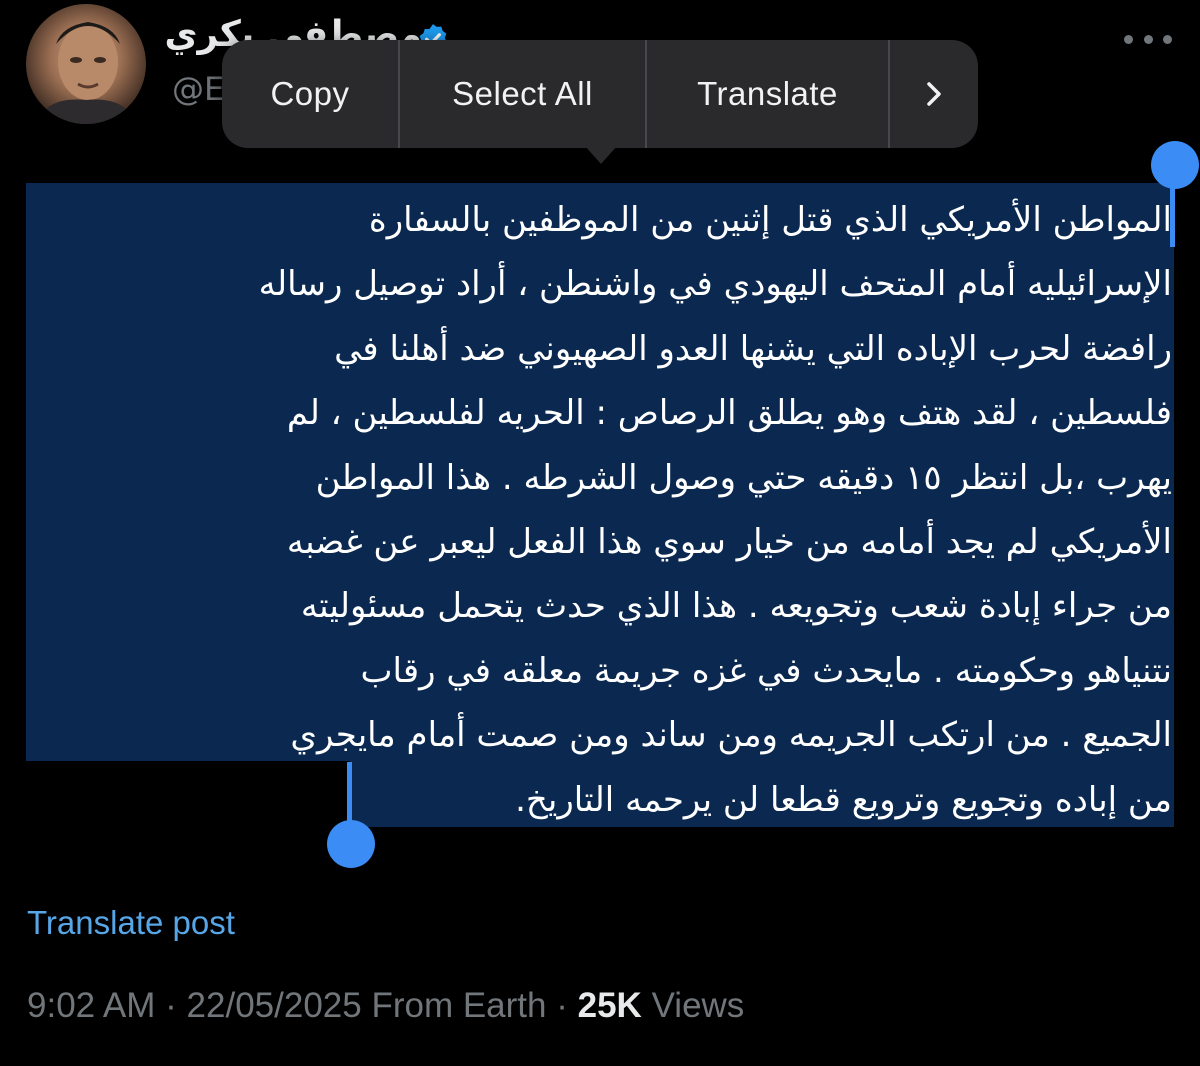 The height and width of the screenshot is (1066, 1200). What do you see at coordinates (698, 1005) in the screenshot?
I see `views-label: Views` at bounding box center [698, 1005].